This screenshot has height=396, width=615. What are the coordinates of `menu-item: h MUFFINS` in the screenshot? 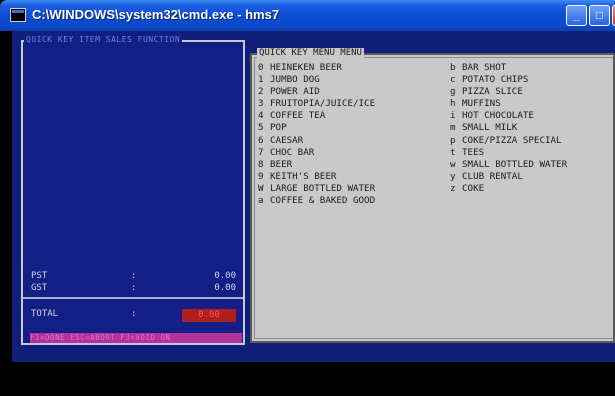 It's located at (508, 104).